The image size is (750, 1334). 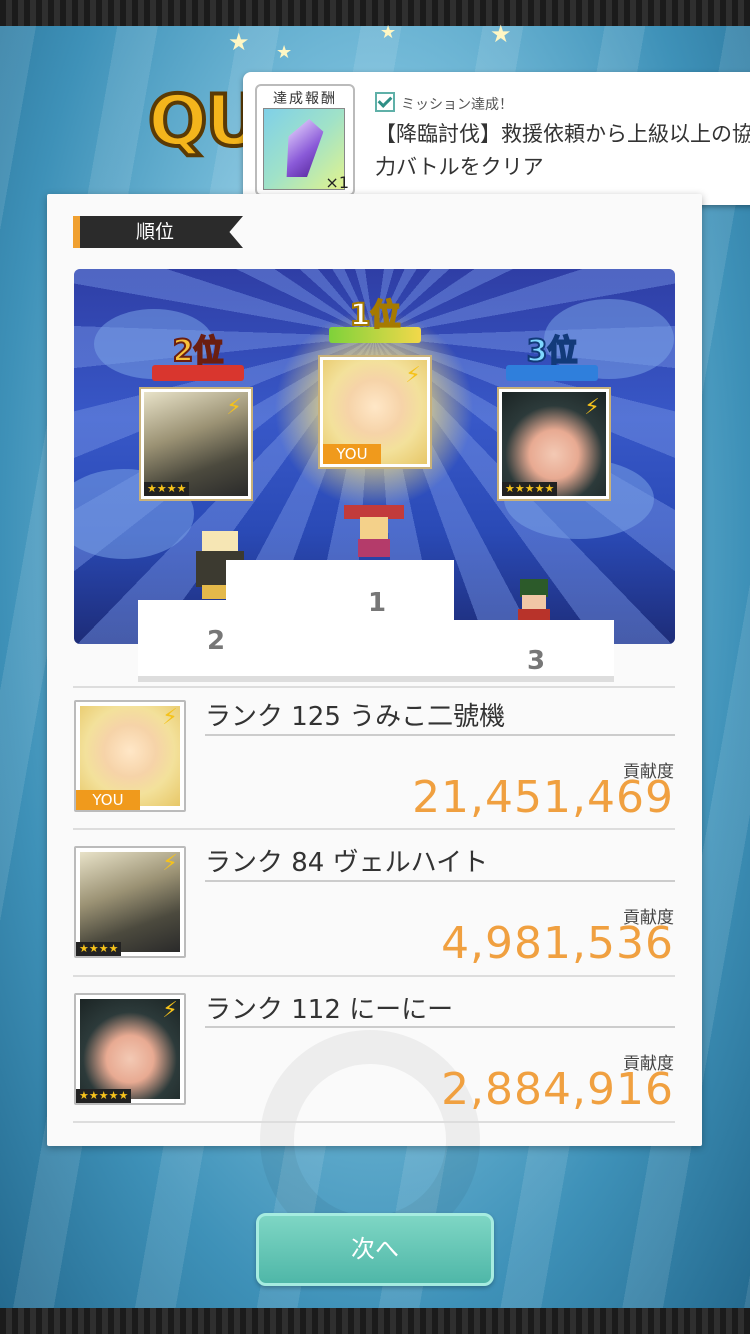 What do you see at coordinates (377, 603) in the screenshot?
I see `podium-number-first: 1` at bounding box center [377, 603].